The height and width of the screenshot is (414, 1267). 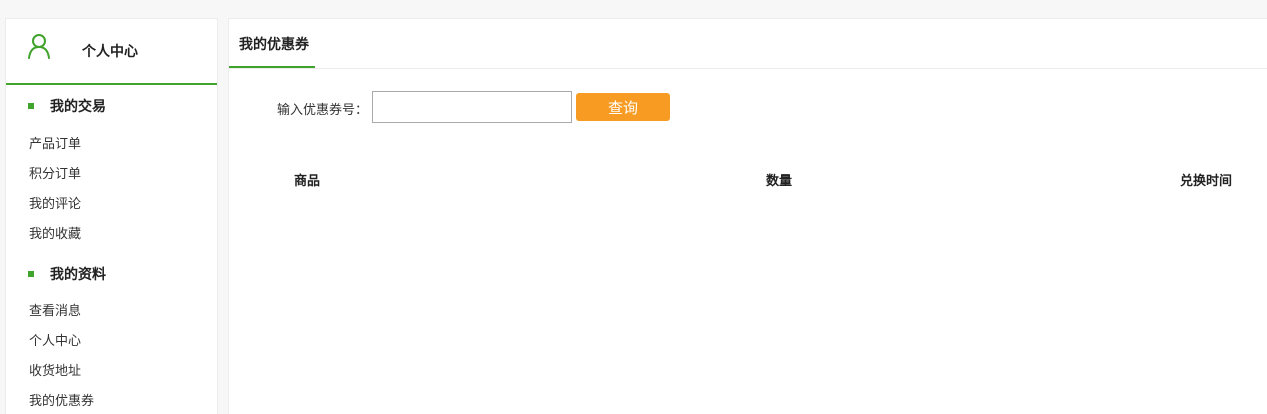 I want to click on section-title-label: 我的交易, so click(x=78, y=107).